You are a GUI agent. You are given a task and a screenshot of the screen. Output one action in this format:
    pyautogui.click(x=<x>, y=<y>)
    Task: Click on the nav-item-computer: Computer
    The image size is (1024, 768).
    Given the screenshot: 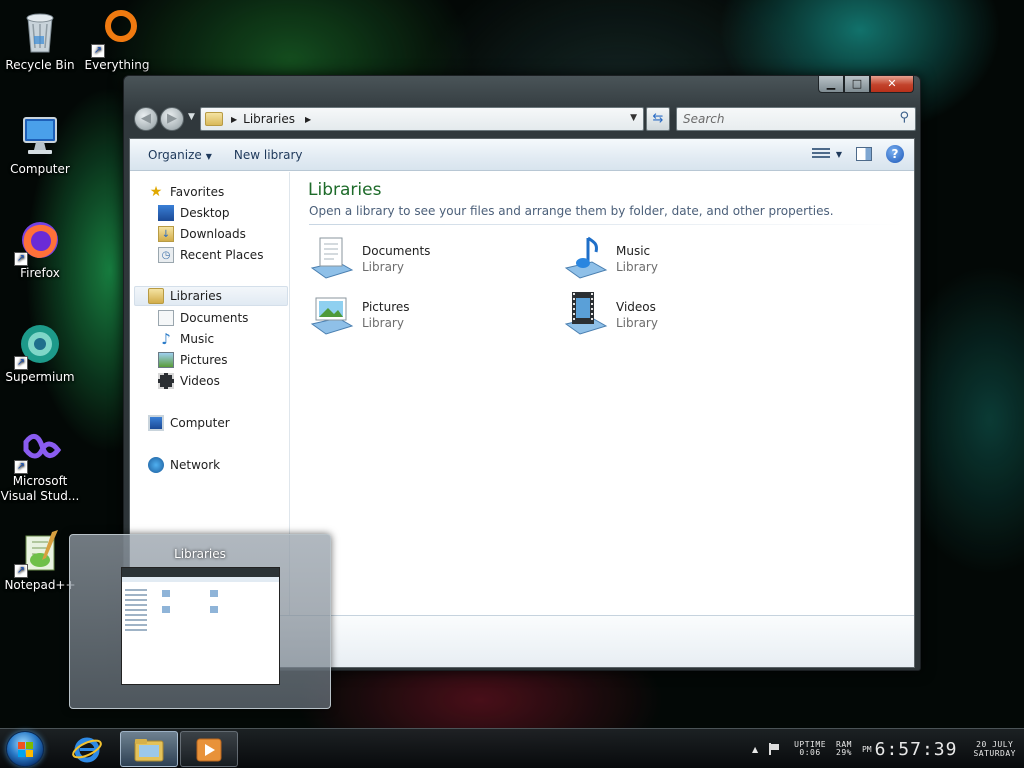 What is the action you would take?
    pyautogui.click(x=189, y=423)
    